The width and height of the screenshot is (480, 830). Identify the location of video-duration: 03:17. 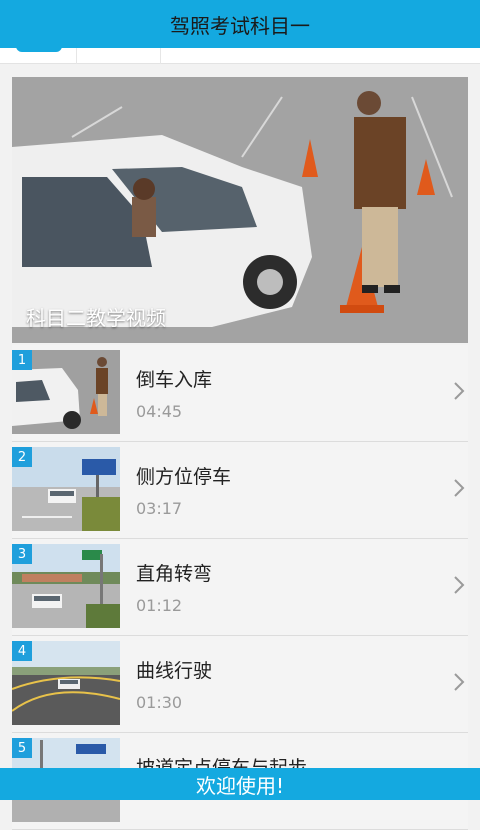
(159, 508).